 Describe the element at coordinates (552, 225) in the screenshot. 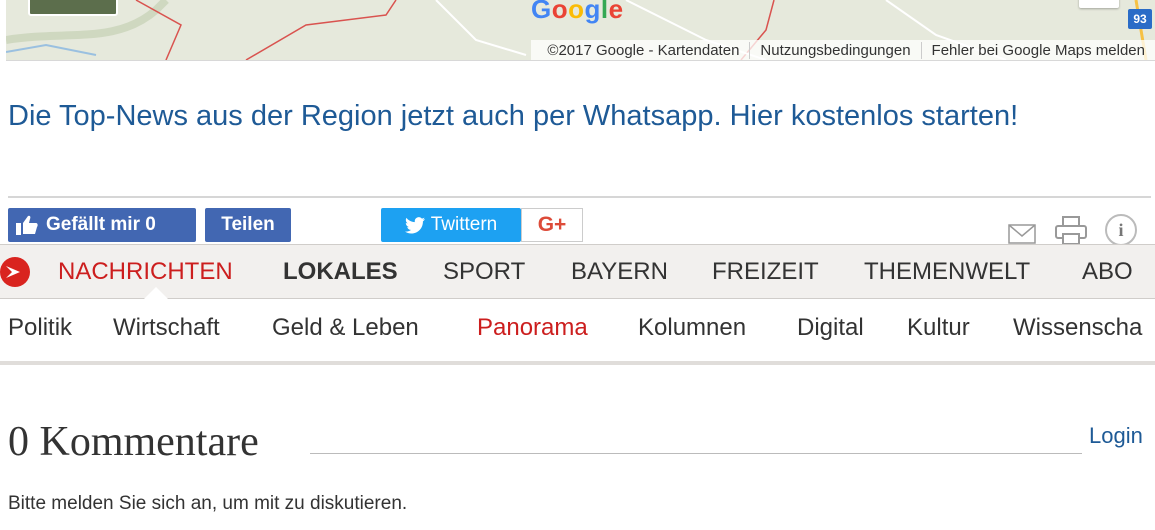

I see `google-plus-button: G+` at that location.